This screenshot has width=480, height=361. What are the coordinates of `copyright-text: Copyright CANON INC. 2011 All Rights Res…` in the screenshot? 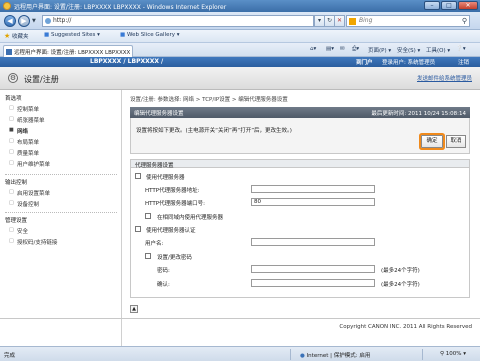 It's located at (405, 327).